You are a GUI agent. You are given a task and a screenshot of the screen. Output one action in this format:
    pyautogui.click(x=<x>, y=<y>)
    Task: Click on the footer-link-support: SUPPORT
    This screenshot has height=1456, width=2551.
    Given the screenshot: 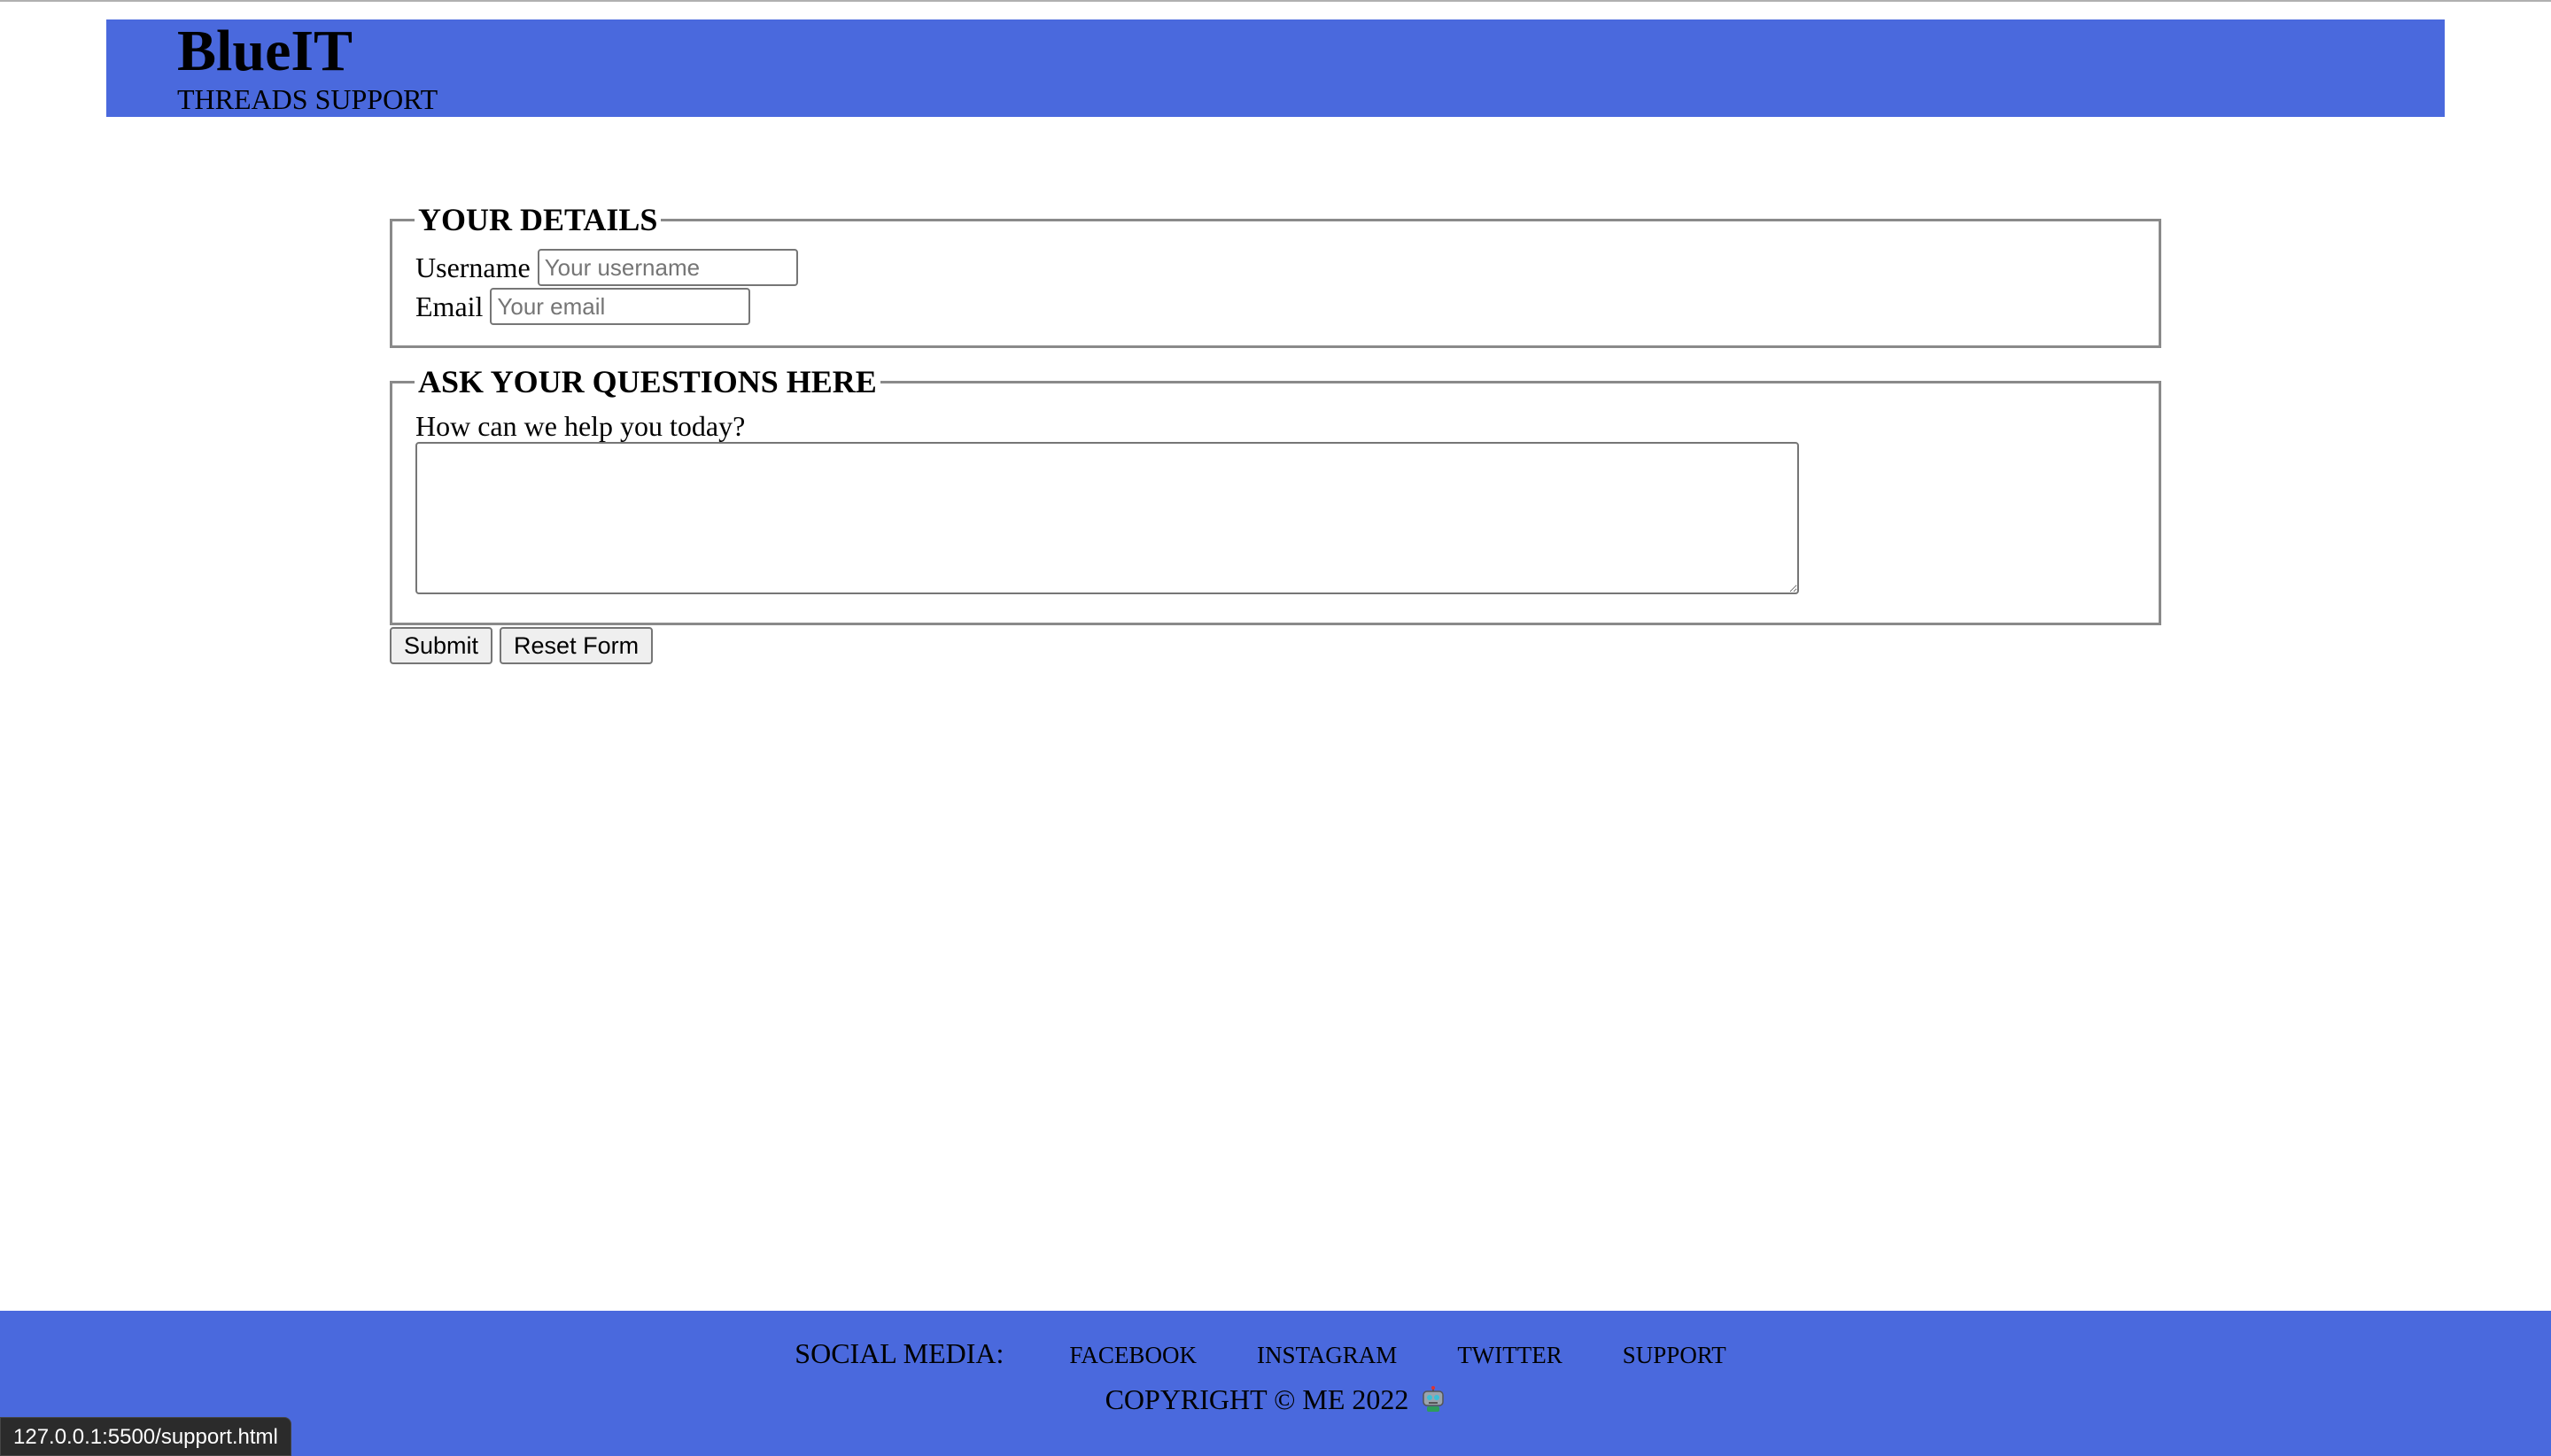 What is the action you would take?
    pyautogui.click(x=1674, y=1355)
    